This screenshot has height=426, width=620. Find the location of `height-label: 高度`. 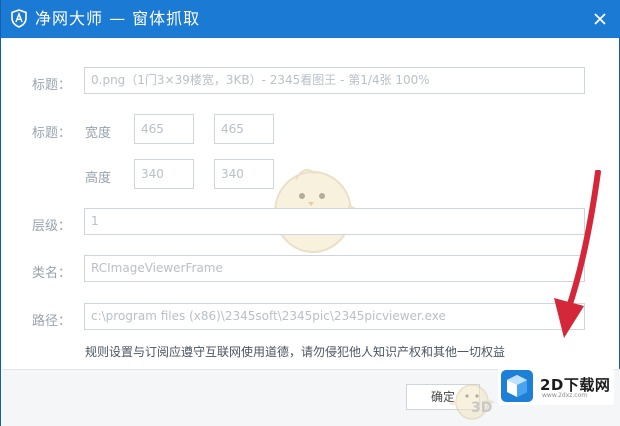

height-label: 高度 is located at coordinates (98, 178).